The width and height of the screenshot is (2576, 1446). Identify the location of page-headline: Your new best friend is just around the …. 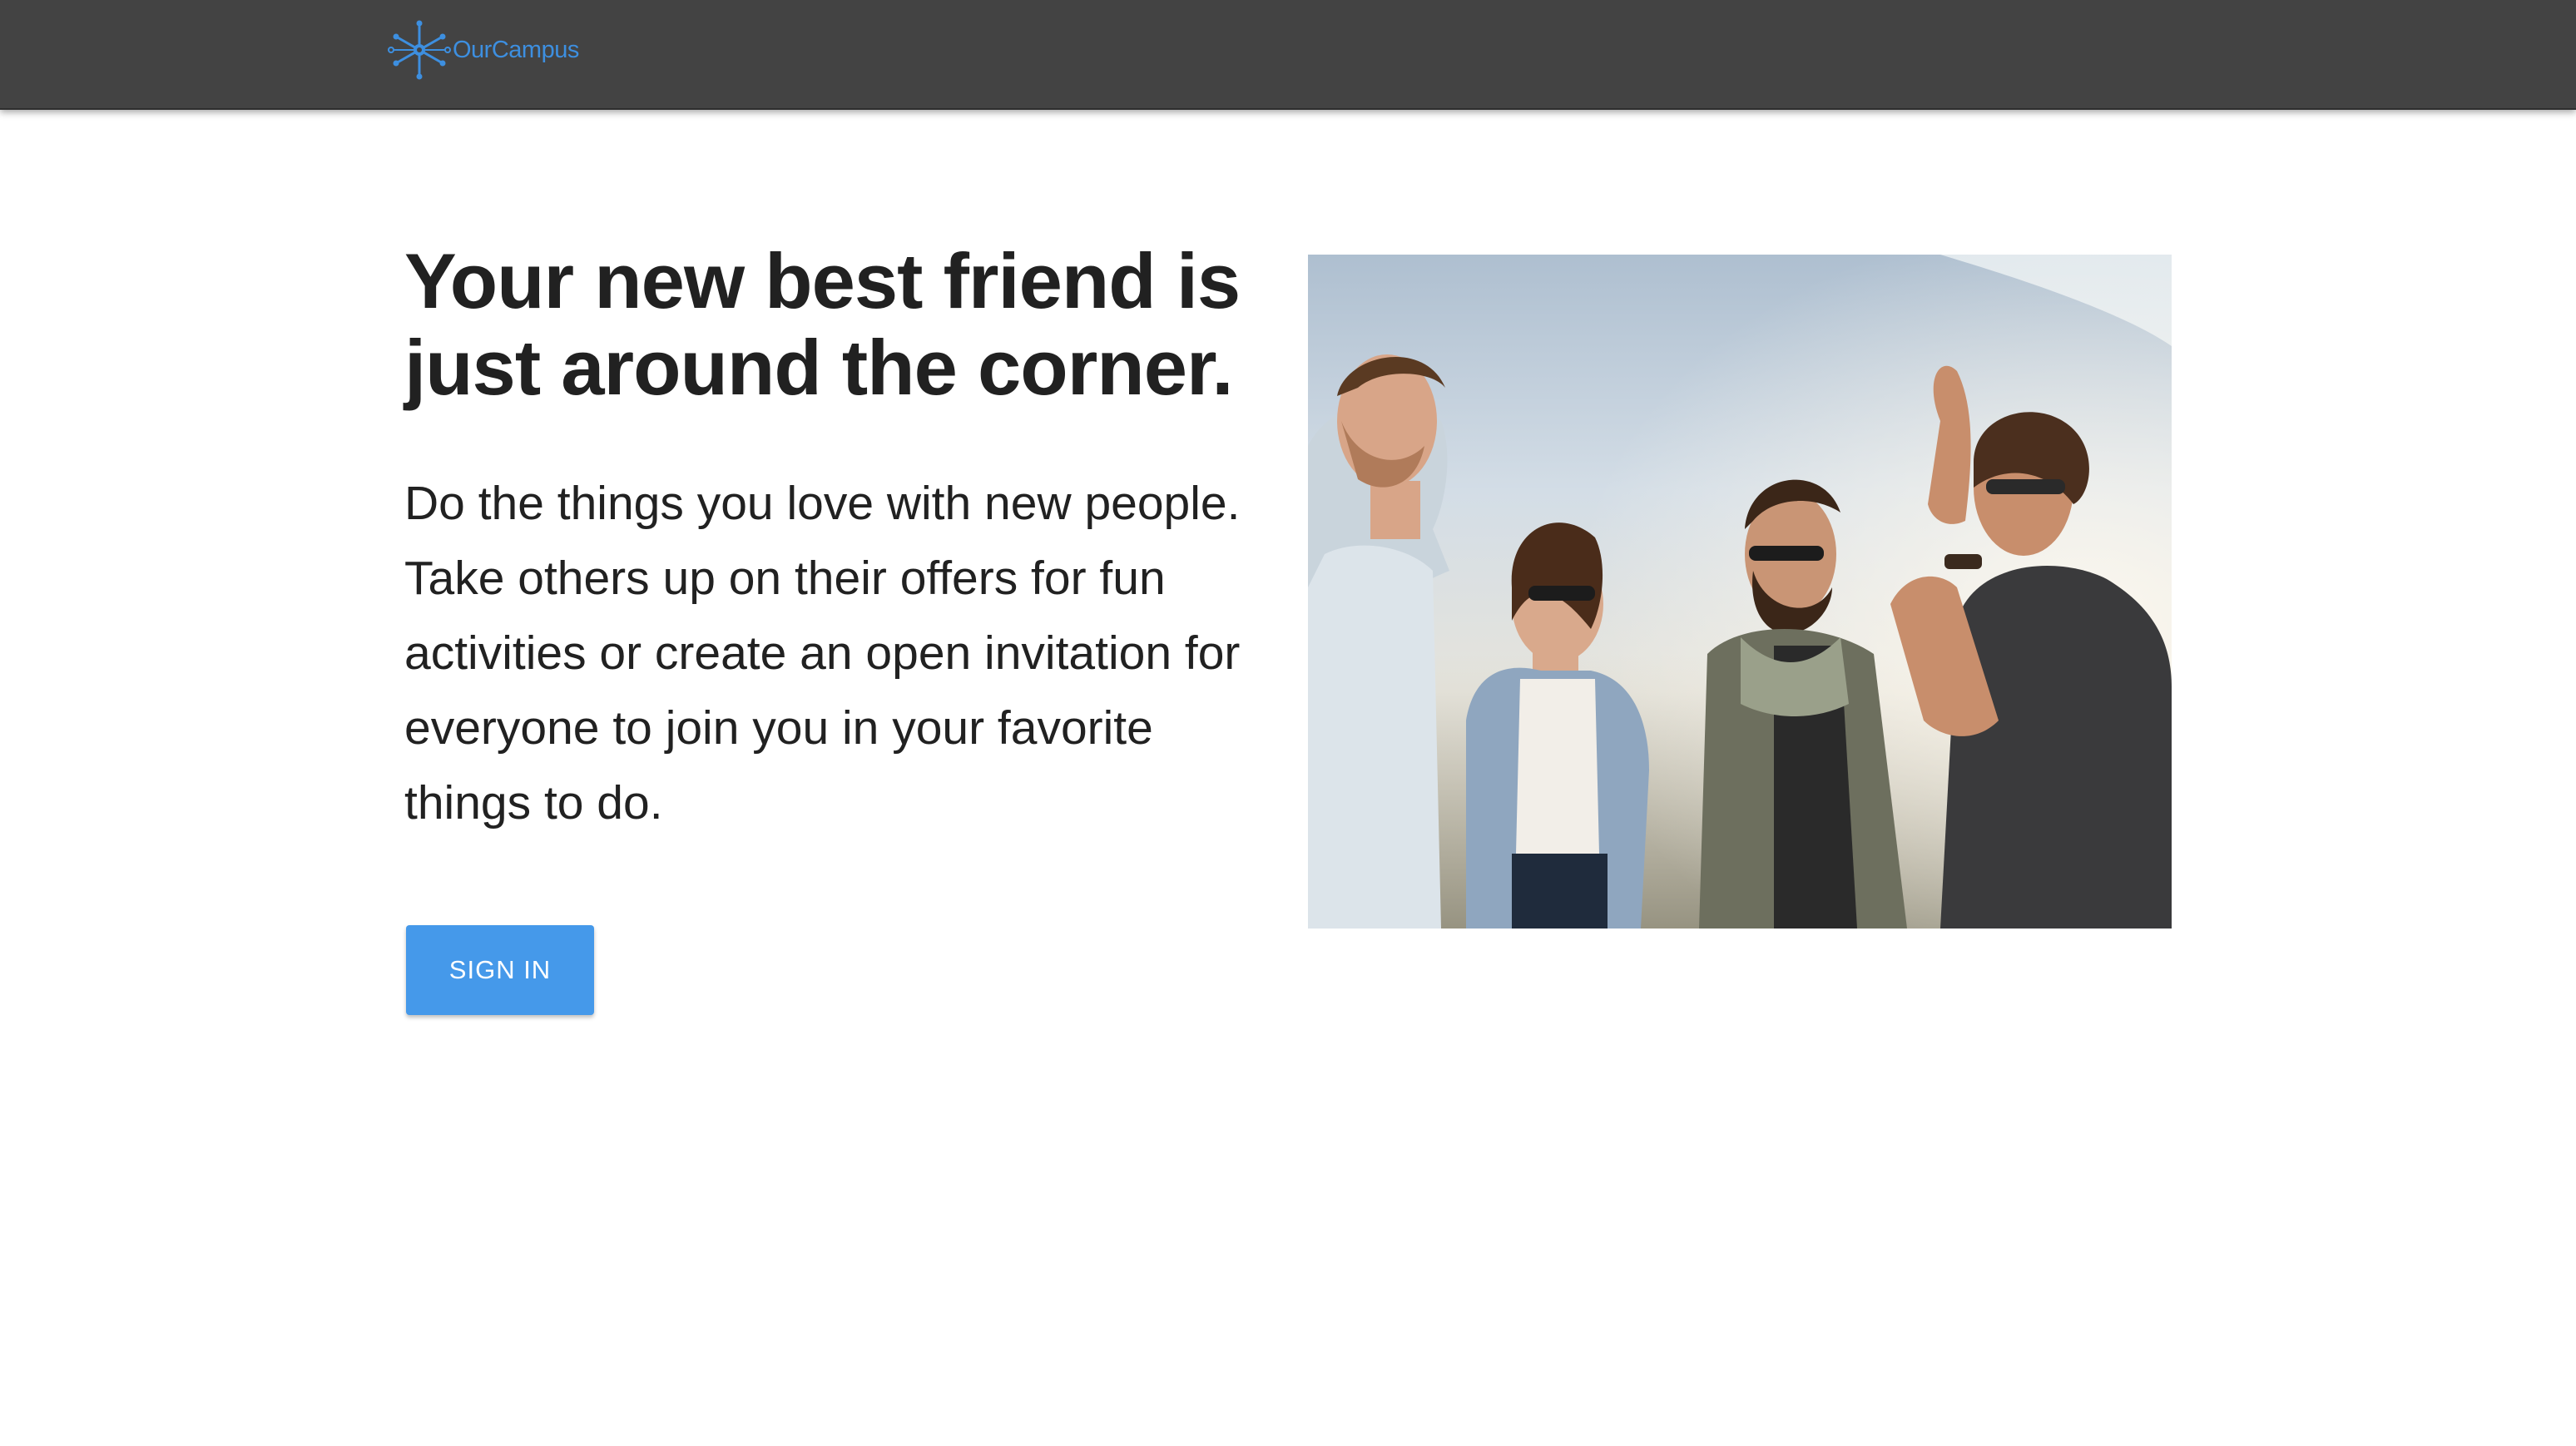
(822, 324).